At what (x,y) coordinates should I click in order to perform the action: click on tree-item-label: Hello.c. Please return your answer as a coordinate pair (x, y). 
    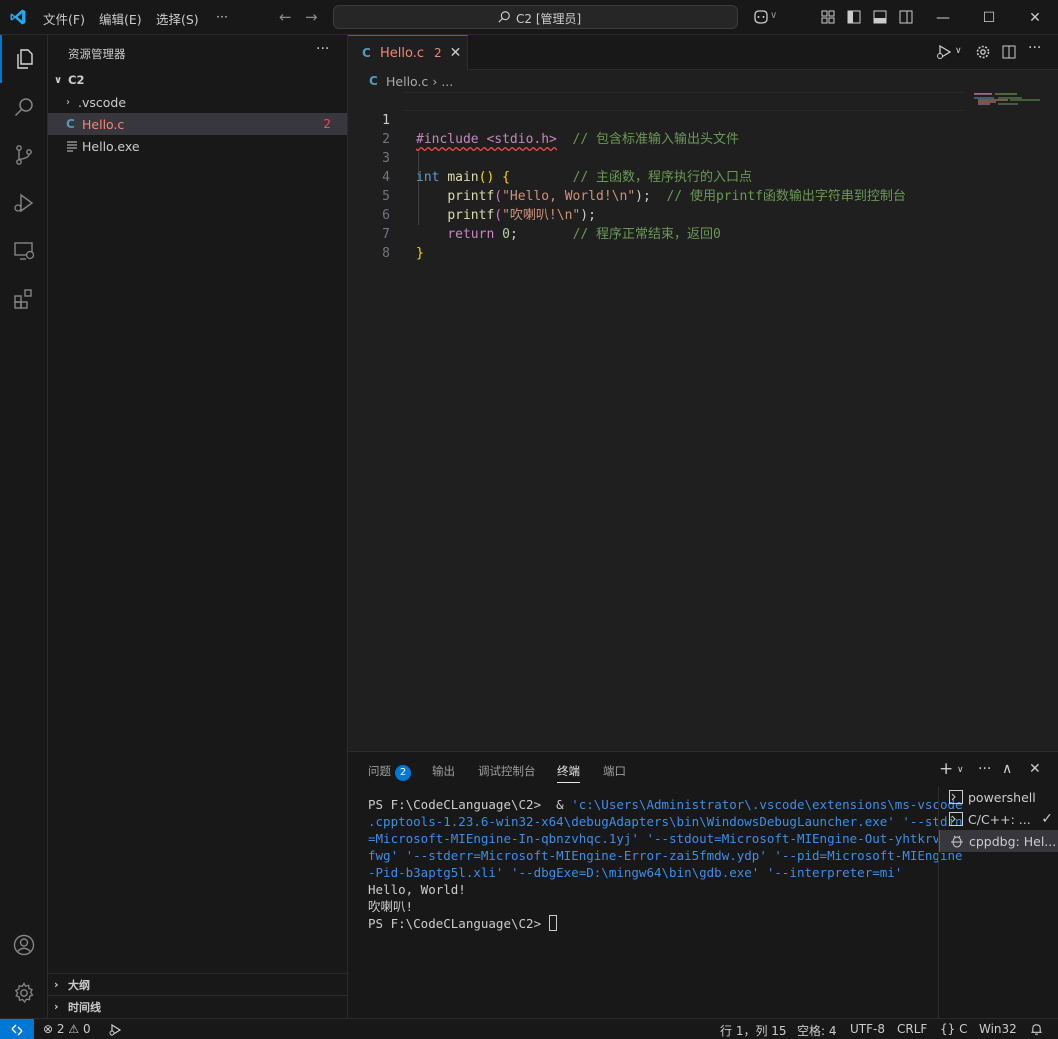
    Looking at the image, I should click on (103, 124).